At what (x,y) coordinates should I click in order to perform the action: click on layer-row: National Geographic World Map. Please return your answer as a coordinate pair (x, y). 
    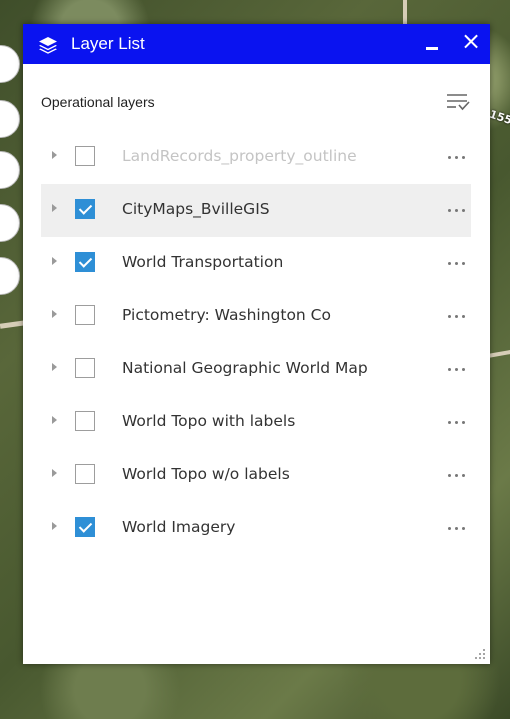
    Looking at the image, I should click on (256, 369).